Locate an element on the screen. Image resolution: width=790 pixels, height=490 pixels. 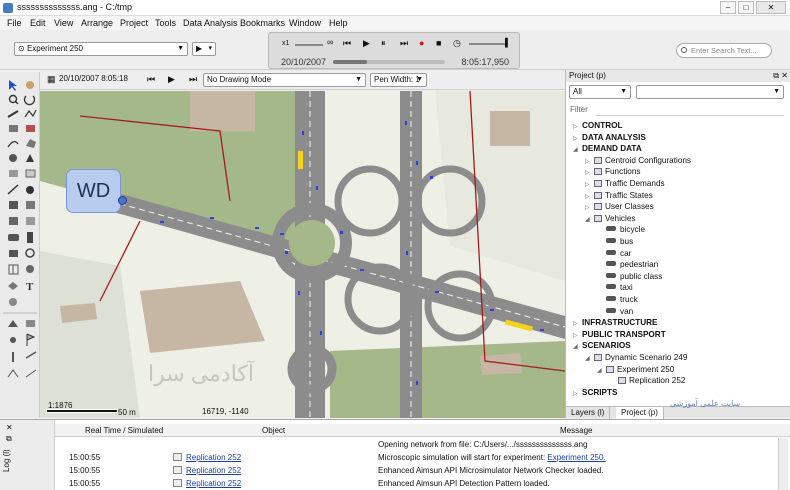
tree-item: Functions is located at coordinates (617, 171).